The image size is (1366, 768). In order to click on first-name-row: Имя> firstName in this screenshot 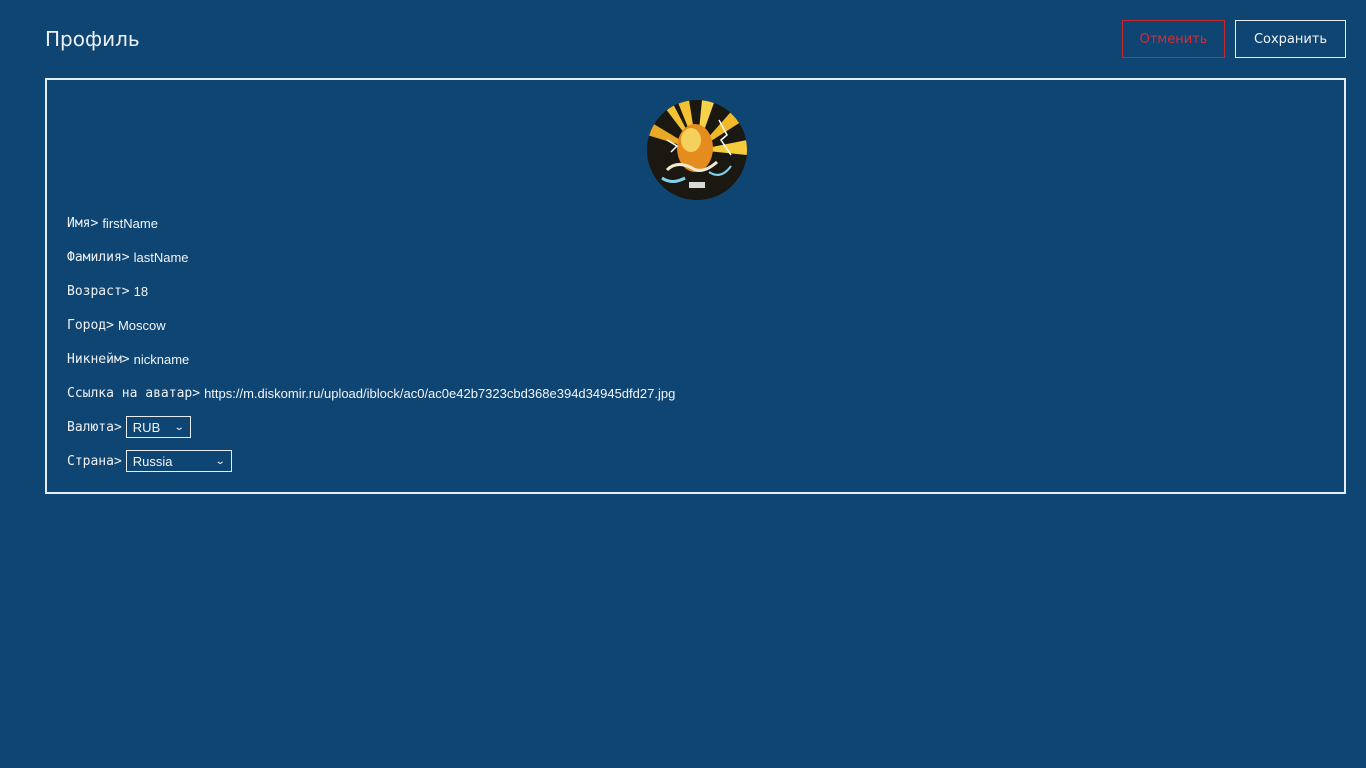, I will do `click(112, 223)`.